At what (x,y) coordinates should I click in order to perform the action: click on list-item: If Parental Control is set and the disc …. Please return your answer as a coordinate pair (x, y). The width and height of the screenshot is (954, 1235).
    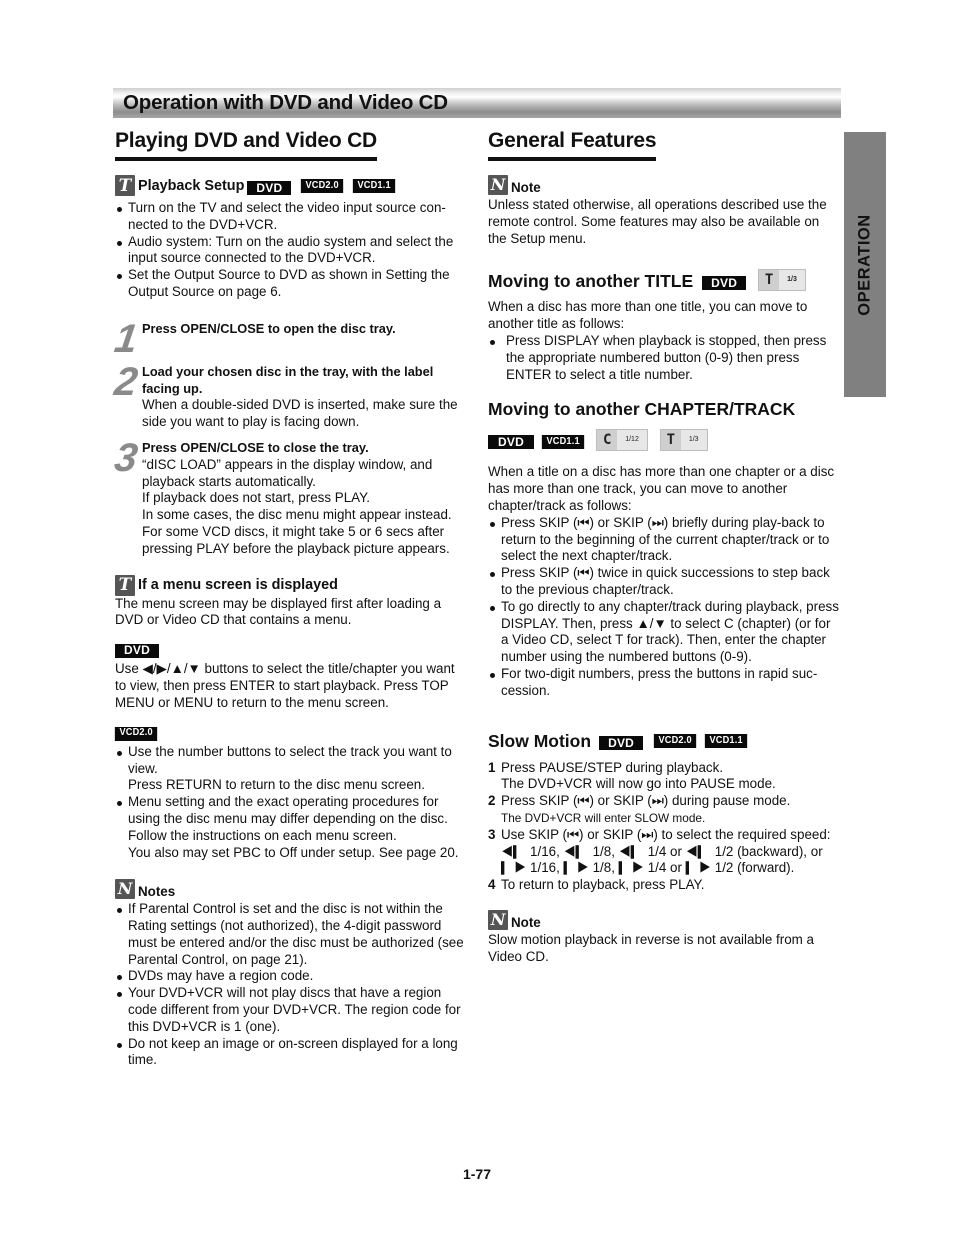
    Looking at the image, I should click on (291, 934).